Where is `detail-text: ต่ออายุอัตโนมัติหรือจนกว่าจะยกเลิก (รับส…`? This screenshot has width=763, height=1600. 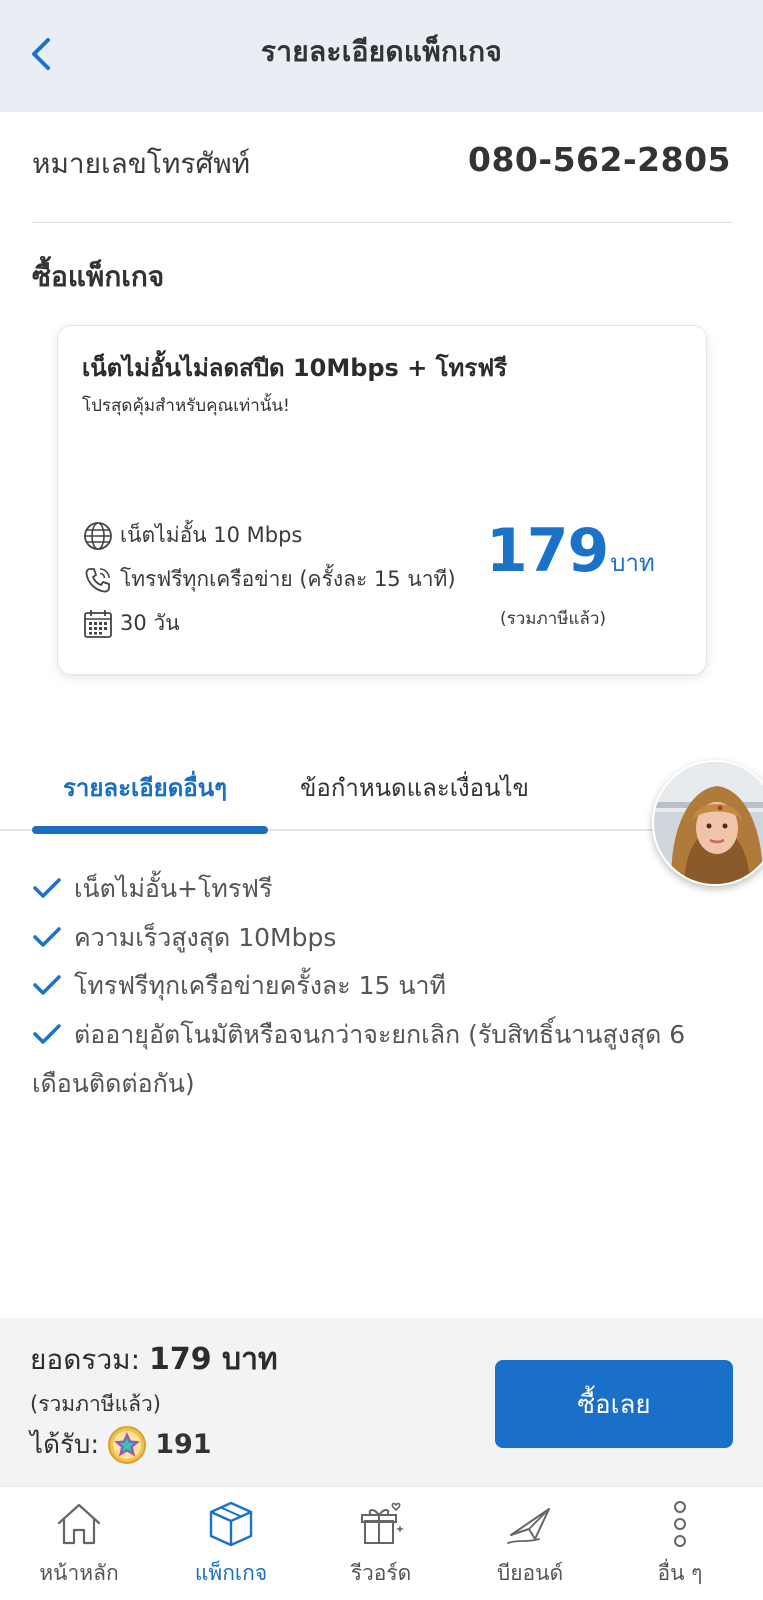
detail-text: ต่ออายุอัตโนมัติหรือจนกว่าจะยกเลิก (รับส… is located at coordinates (359, 1059).